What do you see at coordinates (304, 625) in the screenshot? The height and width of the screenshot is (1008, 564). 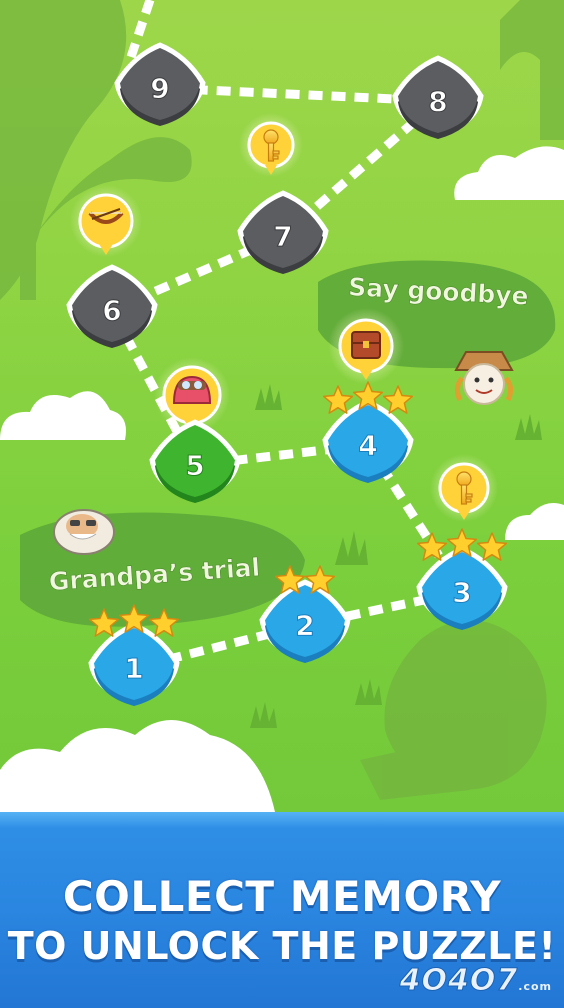 I see `level-number: 2` at bounding box center [304, 625].